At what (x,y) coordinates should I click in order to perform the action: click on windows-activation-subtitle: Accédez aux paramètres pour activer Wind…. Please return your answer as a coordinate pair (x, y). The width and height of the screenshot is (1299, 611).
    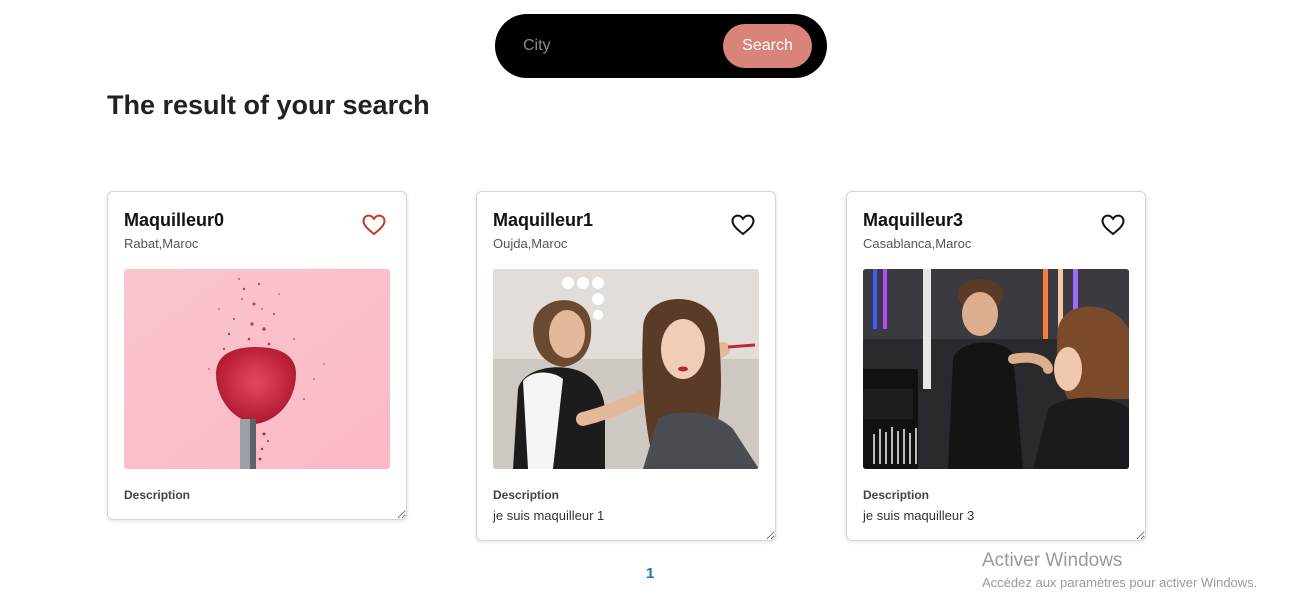
    Looking at the image, I should click on (1120, 582).